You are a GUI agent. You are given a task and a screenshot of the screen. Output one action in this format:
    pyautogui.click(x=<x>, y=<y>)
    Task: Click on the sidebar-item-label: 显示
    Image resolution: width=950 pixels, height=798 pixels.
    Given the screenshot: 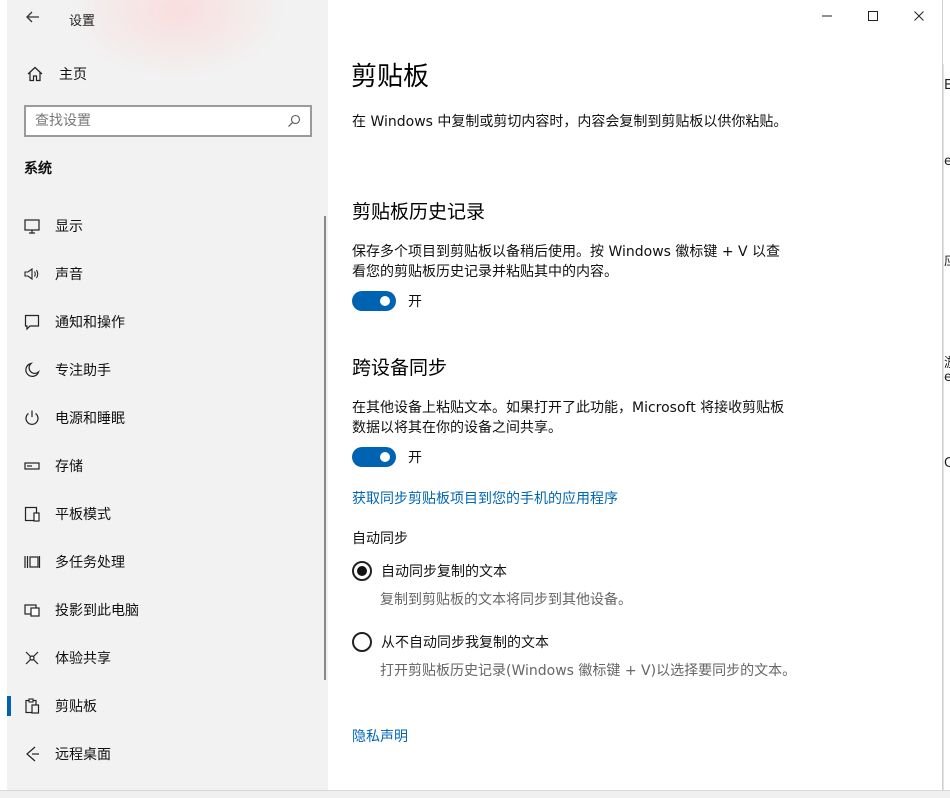 What is the action you would take?
    pyautogui.click(x=69, y=227)
    